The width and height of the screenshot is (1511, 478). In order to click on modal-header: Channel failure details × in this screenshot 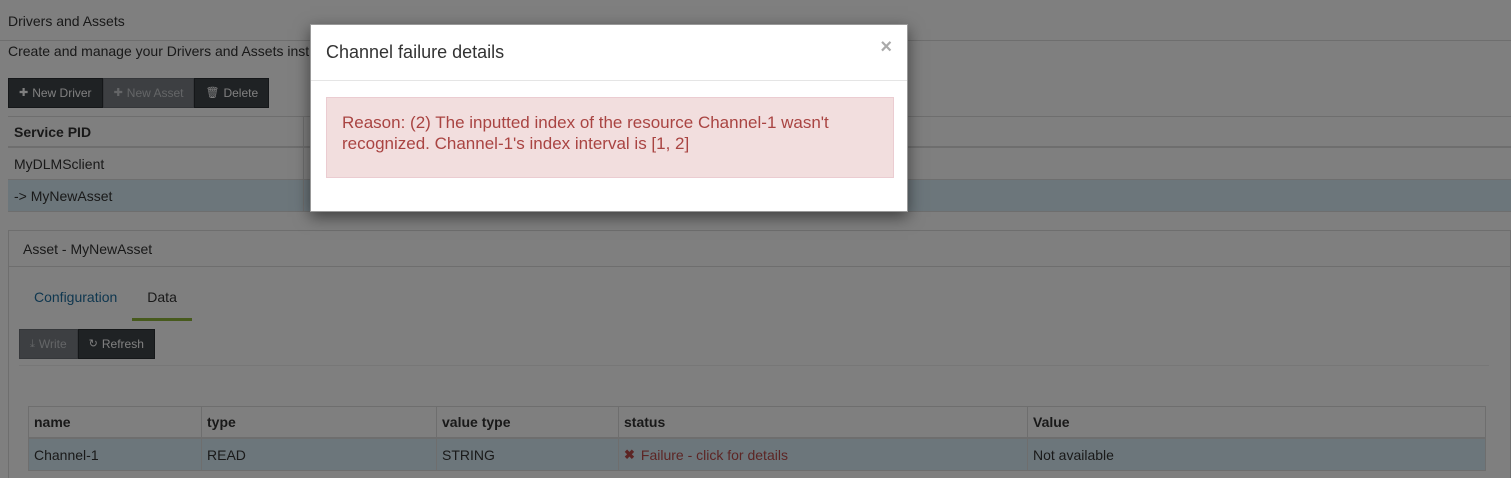, I will do `click(609, 53)`.